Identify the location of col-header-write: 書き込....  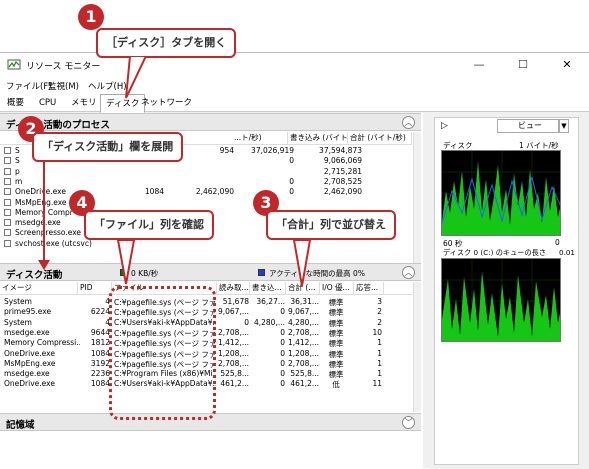
(268, 288).